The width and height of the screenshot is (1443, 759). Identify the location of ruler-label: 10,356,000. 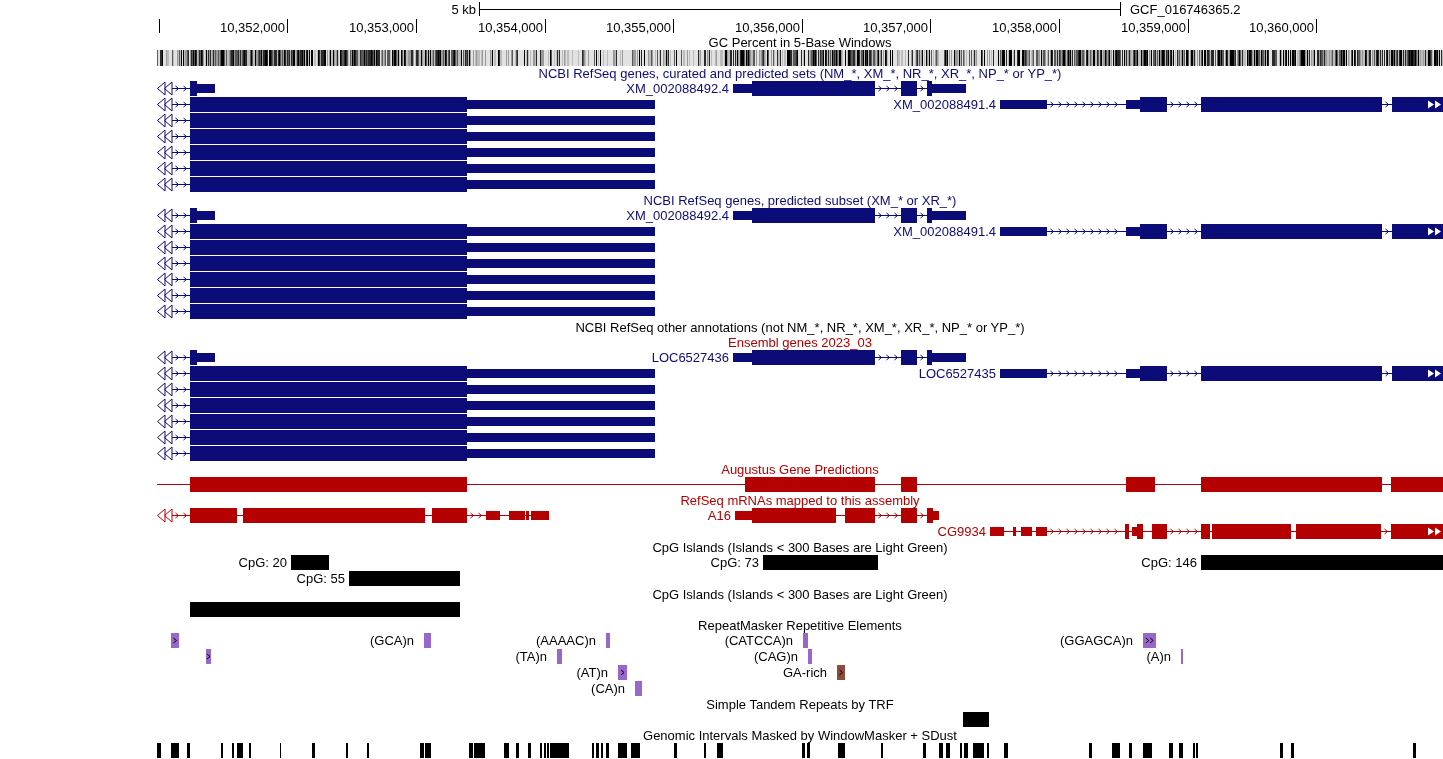
(767, 27).